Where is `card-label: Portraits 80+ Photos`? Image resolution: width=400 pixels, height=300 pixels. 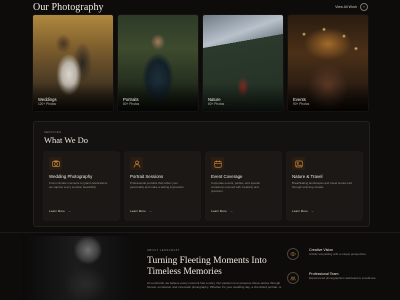 card-label: Portraits 80+ Photos is located at coordinates (131, 101).